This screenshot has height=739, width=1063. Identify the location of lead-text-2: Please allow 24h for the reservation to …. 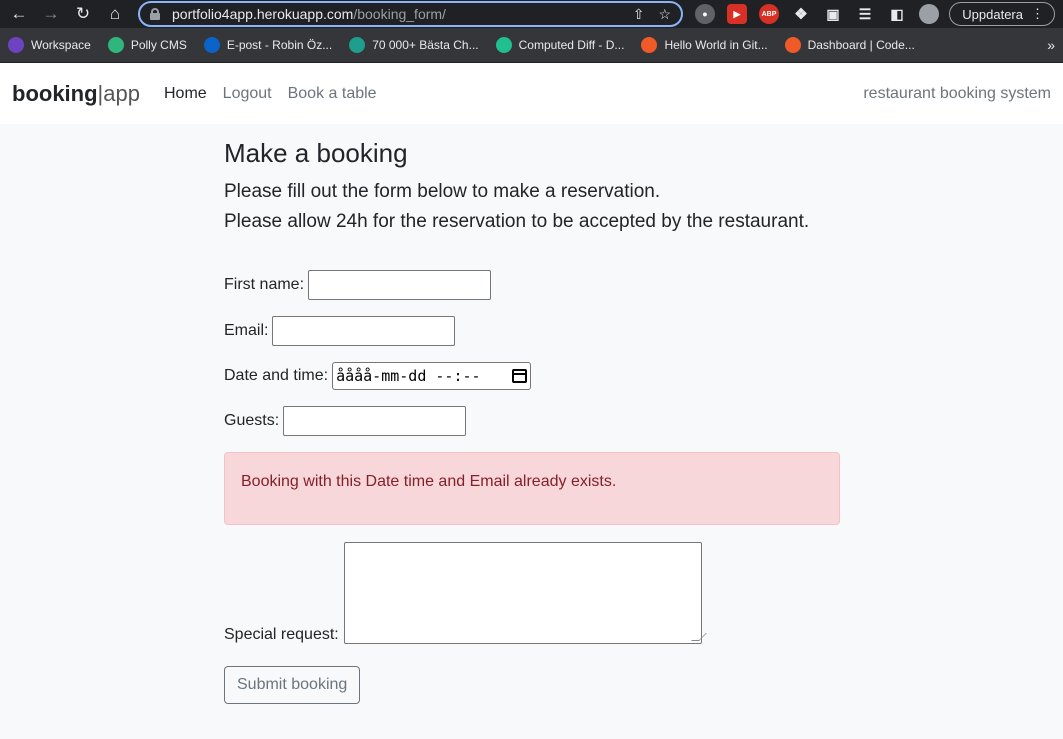
(517, 221).